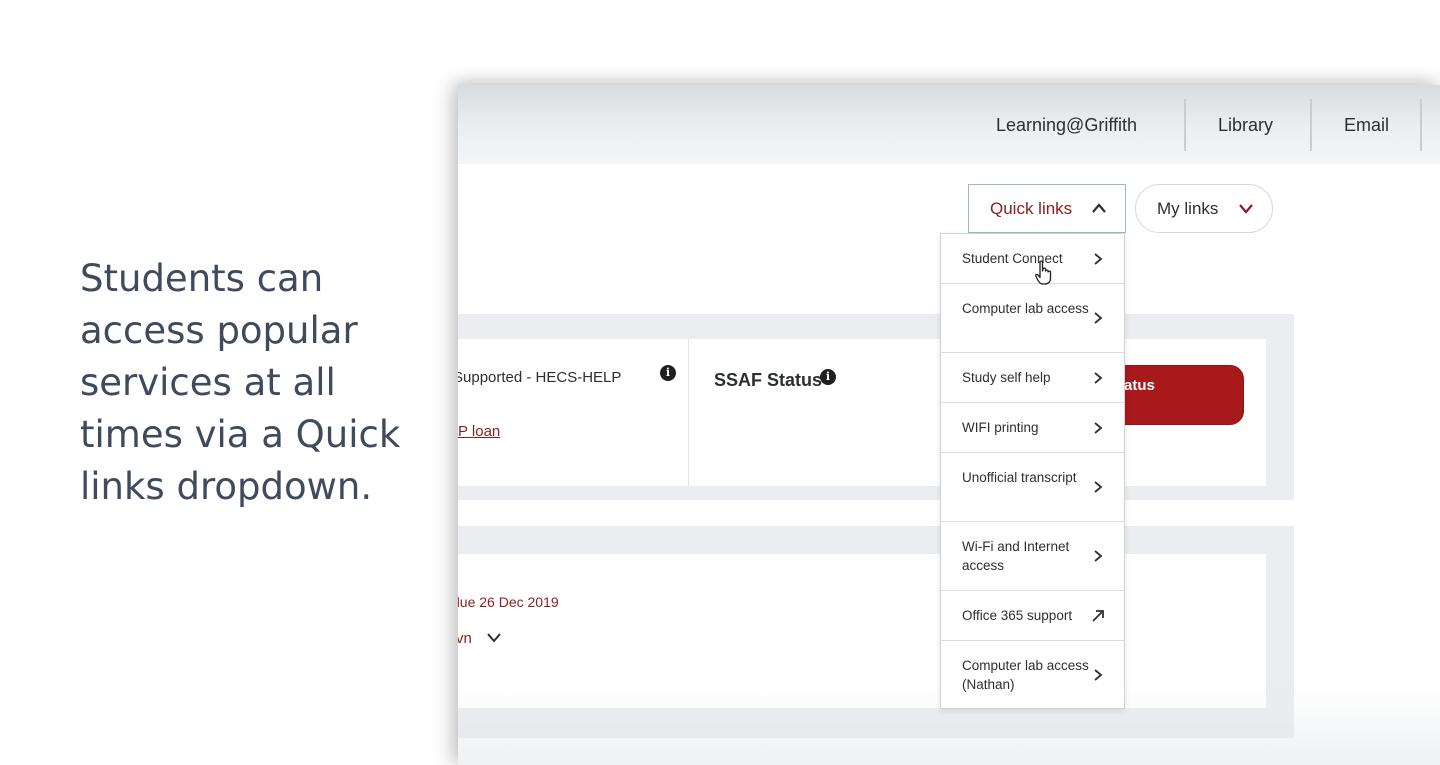 Image resolution: width=1440 pixels, height=765 pixels. I want to click on menu-item-label: Study self help, so click(1006, 377).